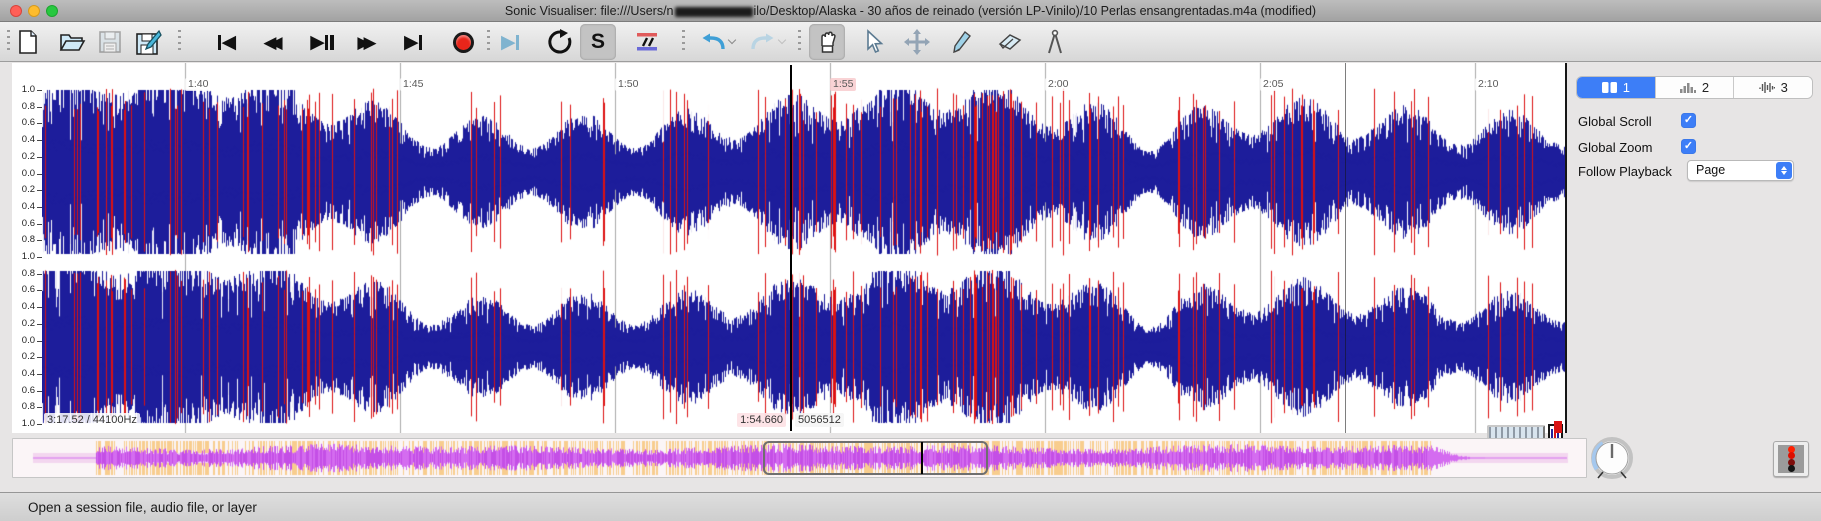 This screenshot has height=521, width=1821. What do you see at coordinates (731, 40) in the screenshot?
I see `undo-menu-chevron-icon` at bounding box center [731, 40].